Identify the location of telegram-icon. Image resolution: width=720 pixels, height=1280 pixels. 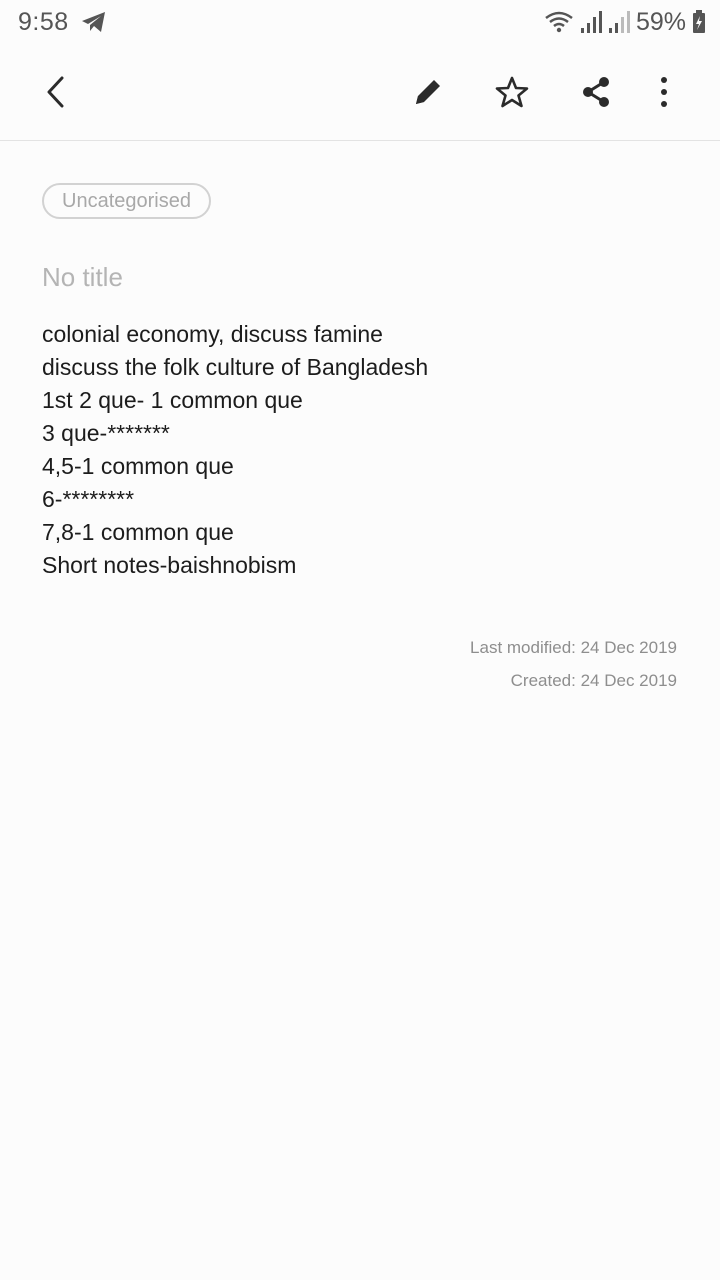
(94, 22).